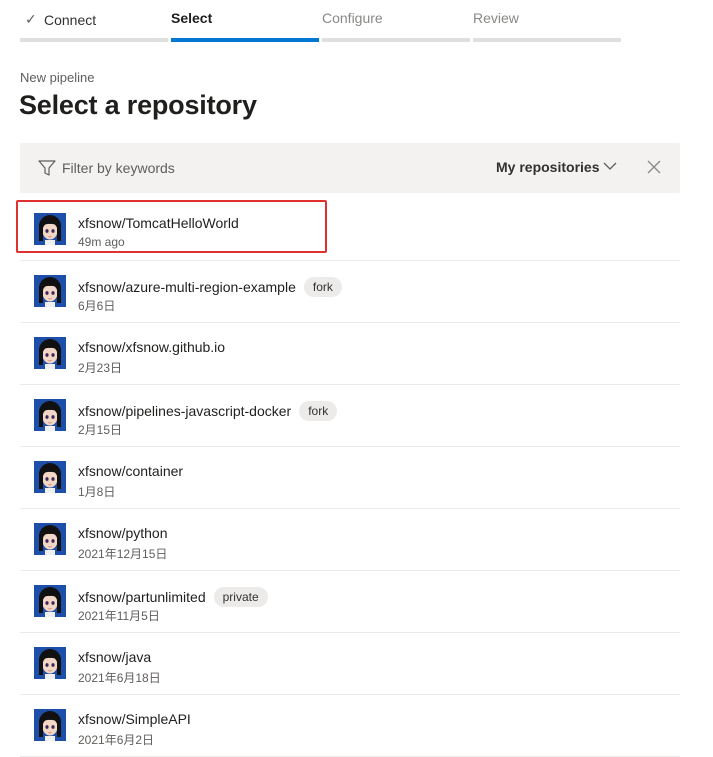 Image resolution: width=713 pixels, height=757 pixels. I want to click on repository-name-text: xfsnow/partunlimited, so click(142, 597).